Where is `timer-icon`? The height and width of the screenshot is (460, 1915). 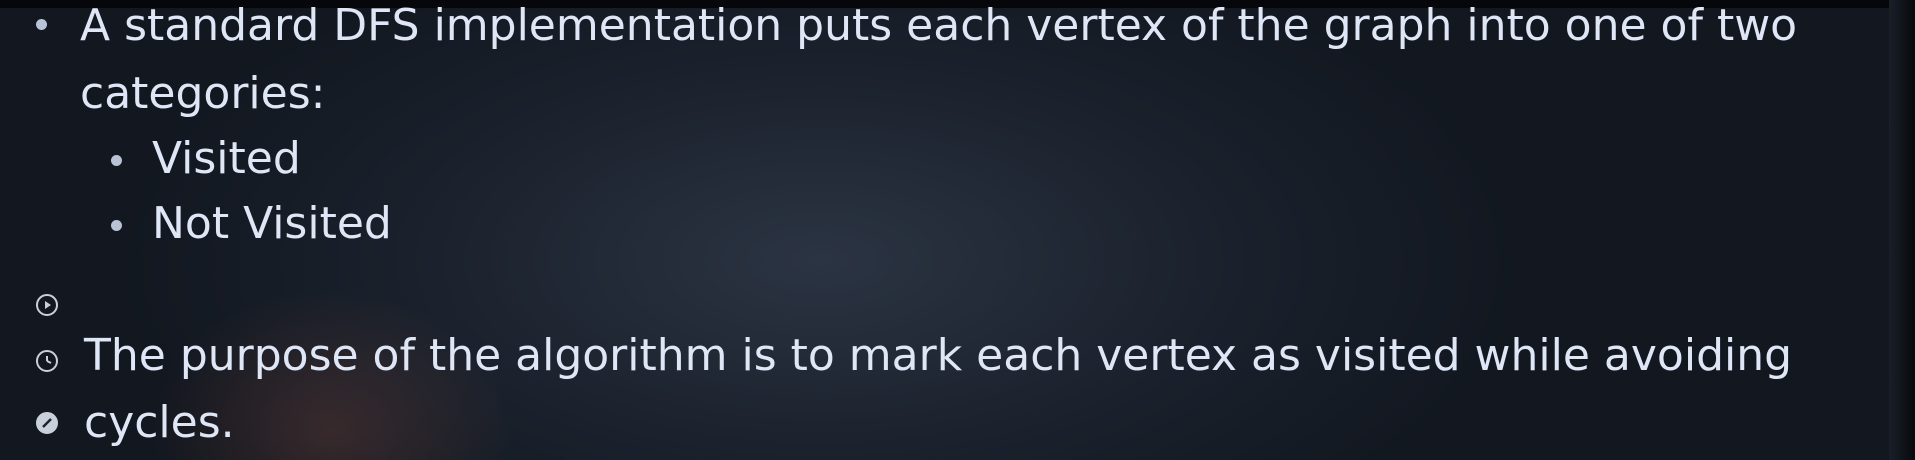 timer-icon is located at coordinates (47, 361).